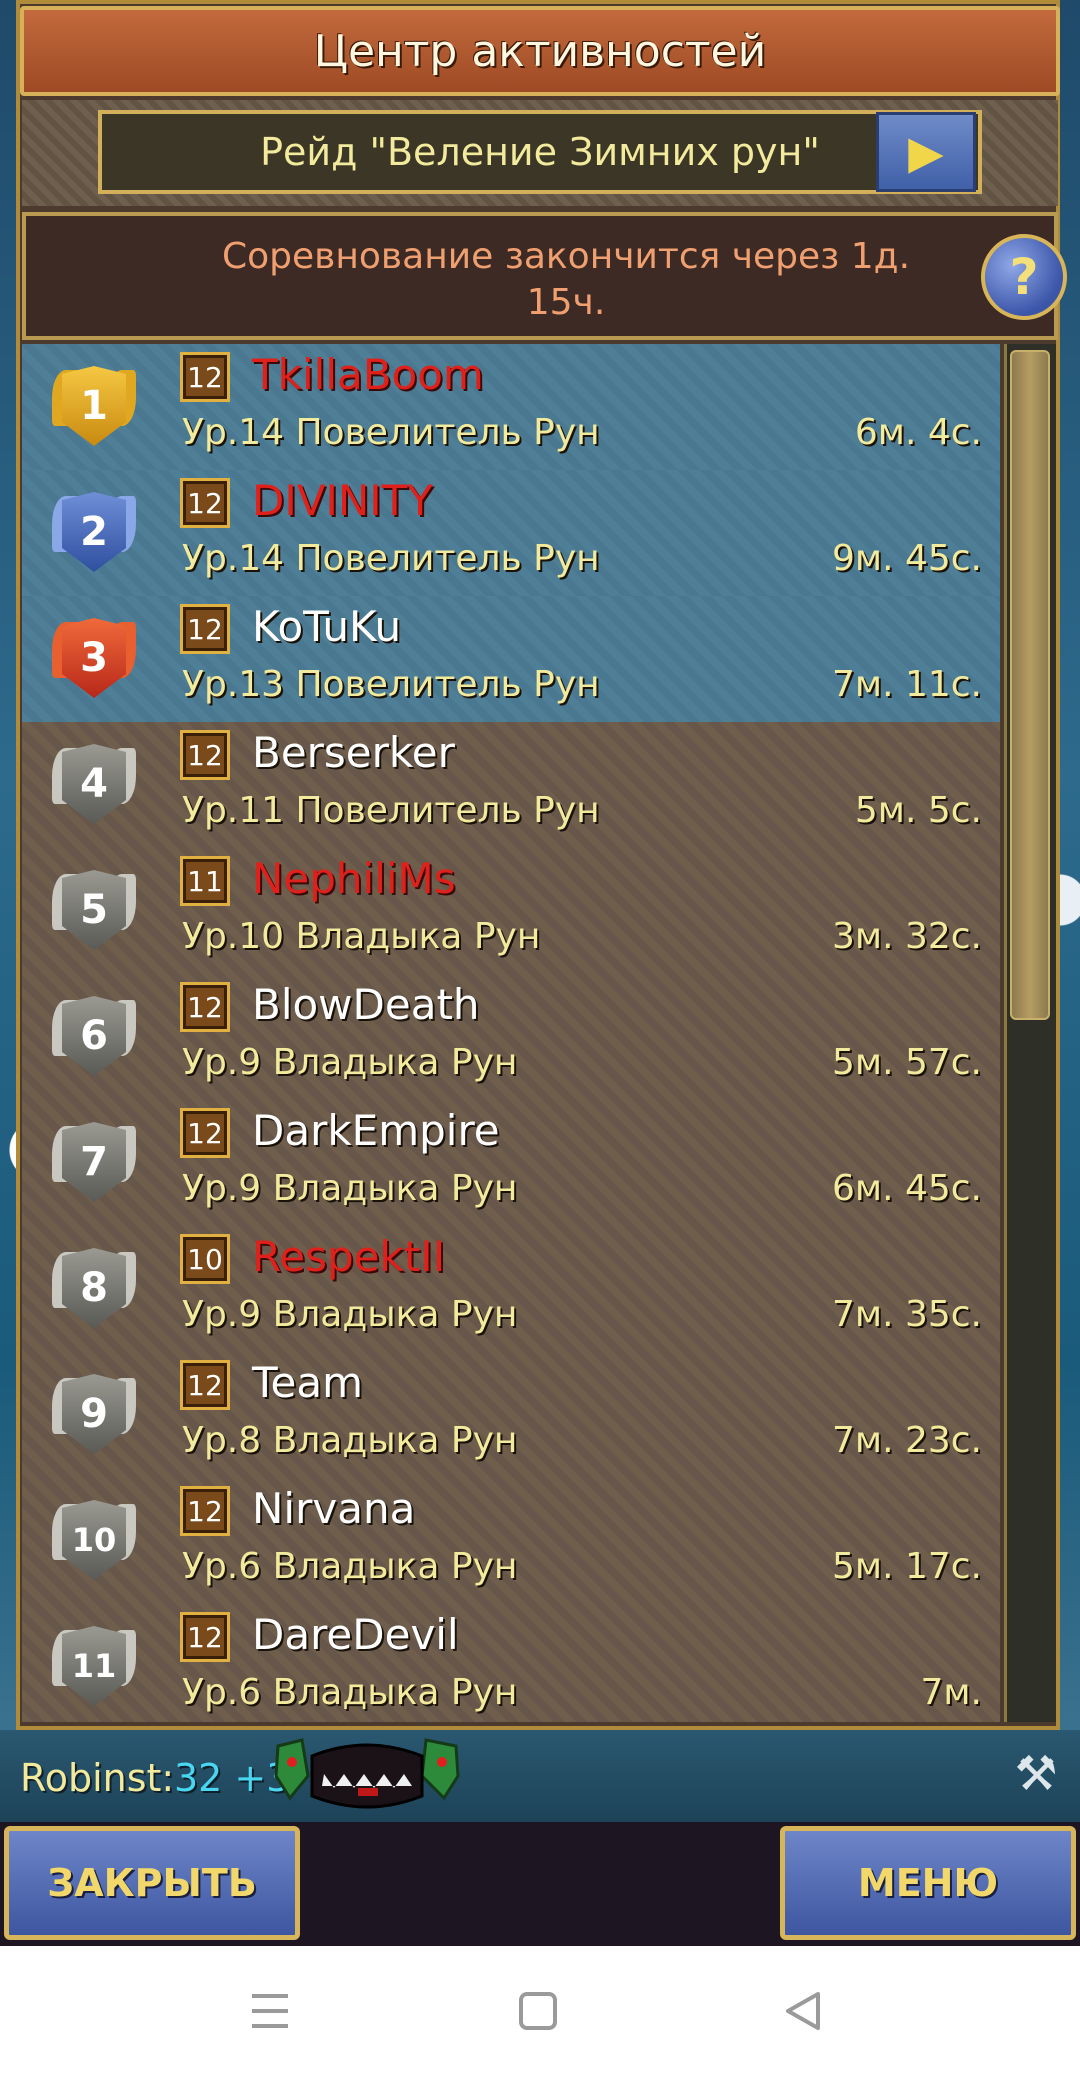 This screenshot has height=2078, width=1080. What do you see at coordinates (1036, 1774) in the screenshot?
I see `hammer-axe-icon: ⚒` at bounding box center [1036, 1774].